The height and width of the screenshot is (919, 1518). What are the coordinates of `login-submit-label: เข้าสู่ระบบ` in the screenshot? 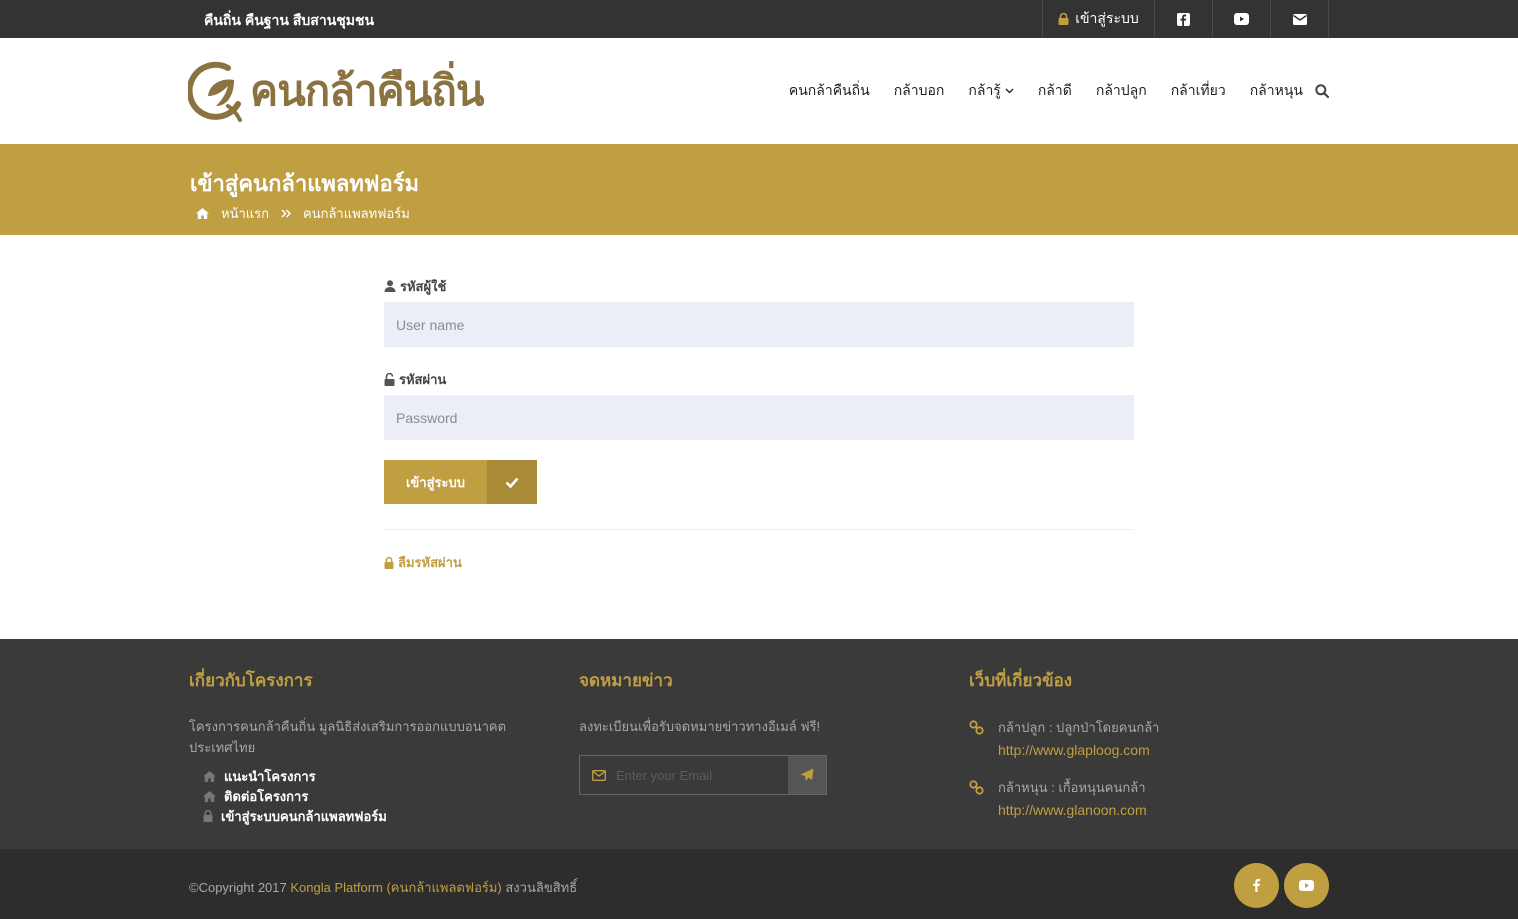 It's located at (435, 482).